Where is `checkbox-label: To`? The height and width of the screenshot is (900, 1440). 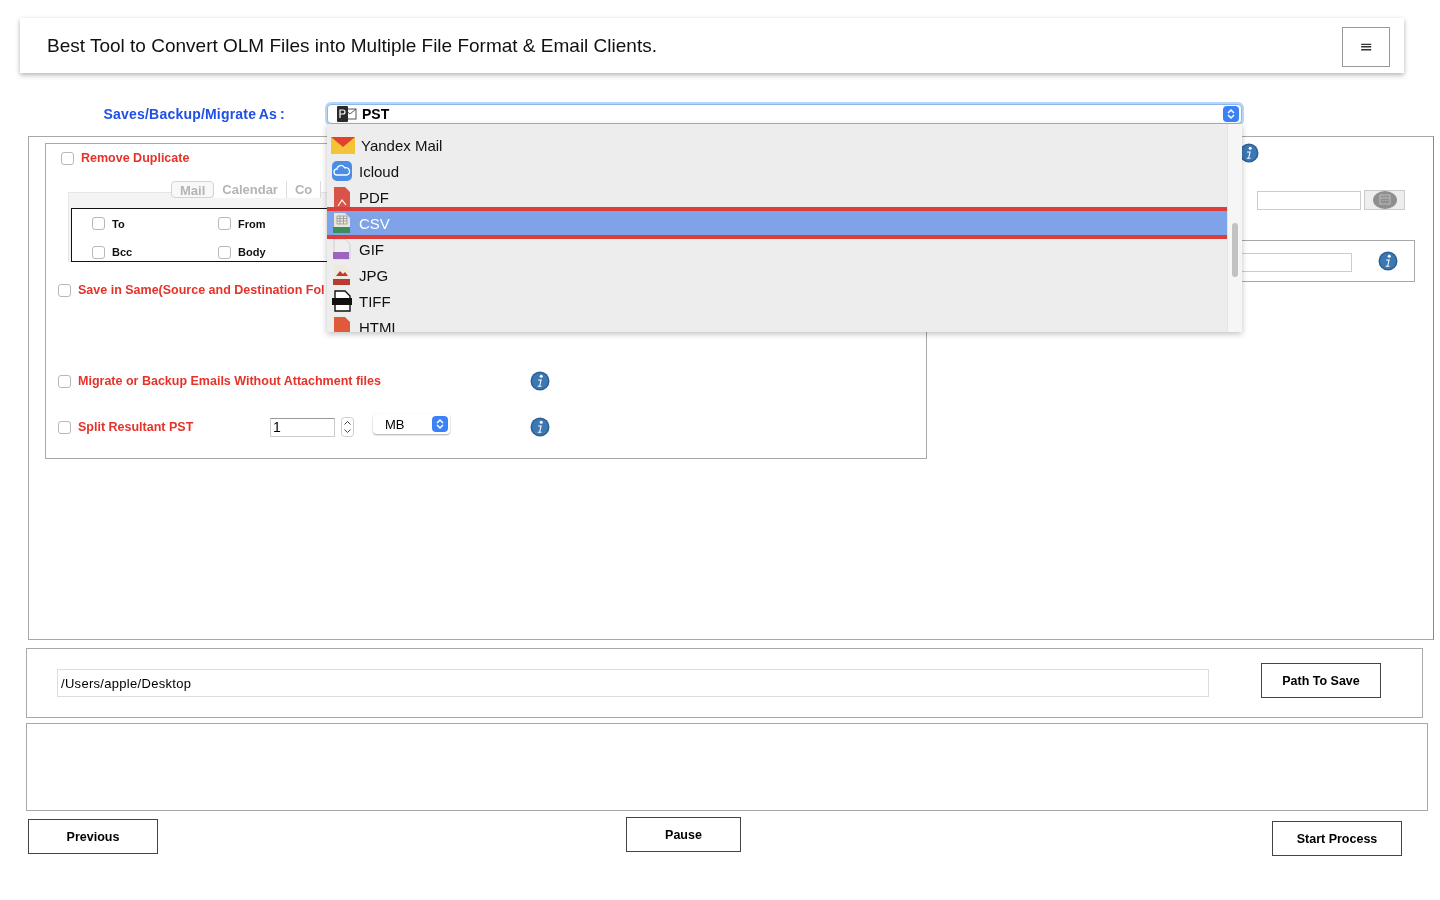
checkbox-label: To is located at coordinates (118, 223).